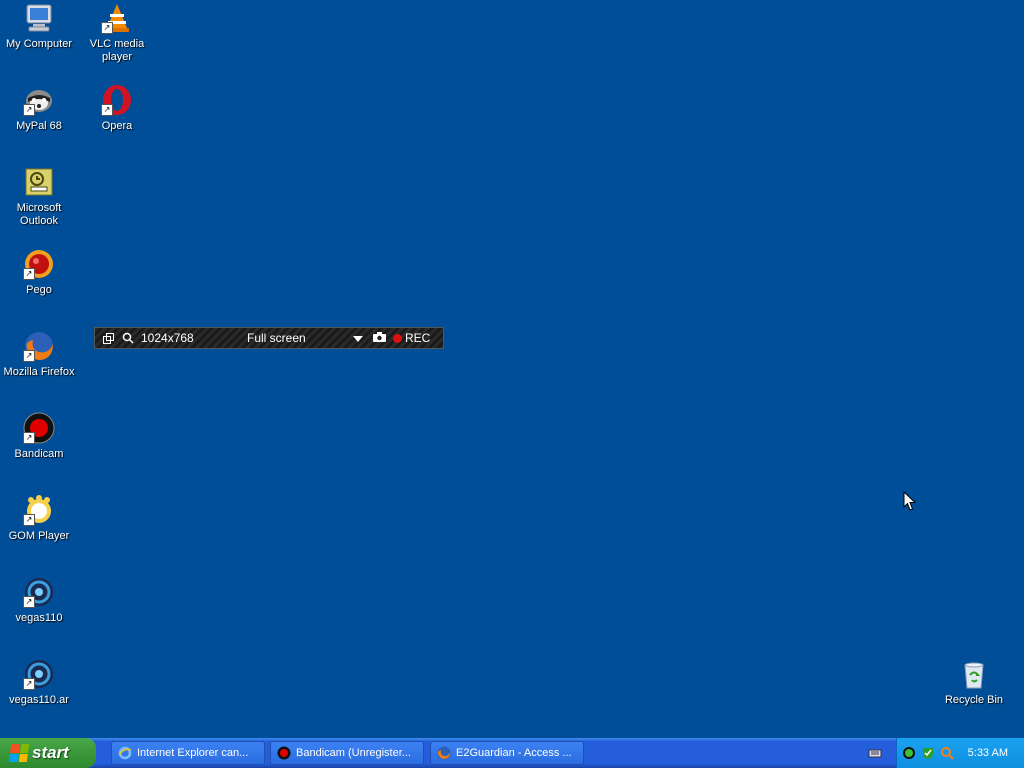 This screenshot has height=768, width=1024. I want to click on desktop-icon-opera: ↗ Opera, so click(117, 108).